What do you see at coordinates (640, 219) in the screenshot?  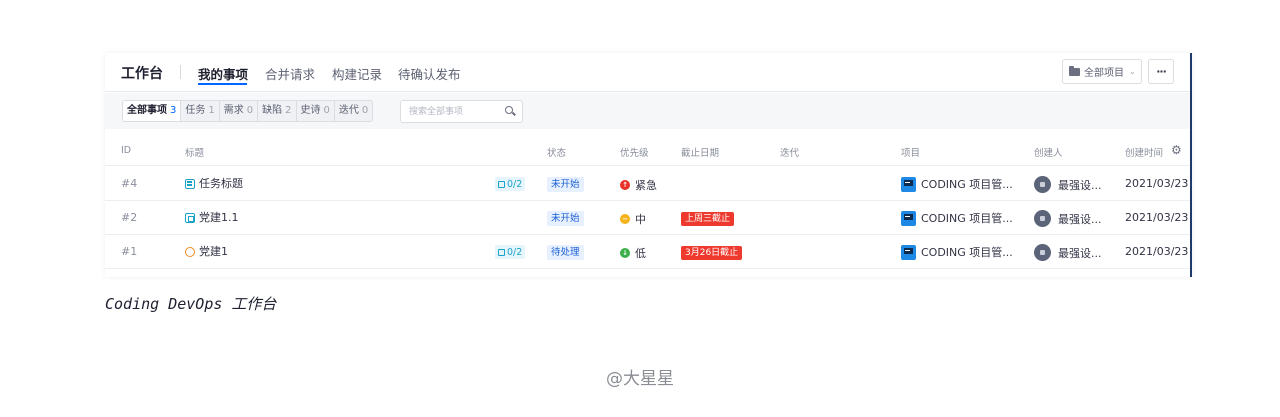 I see `priority-label: 中` at bounding box center [640, 219].